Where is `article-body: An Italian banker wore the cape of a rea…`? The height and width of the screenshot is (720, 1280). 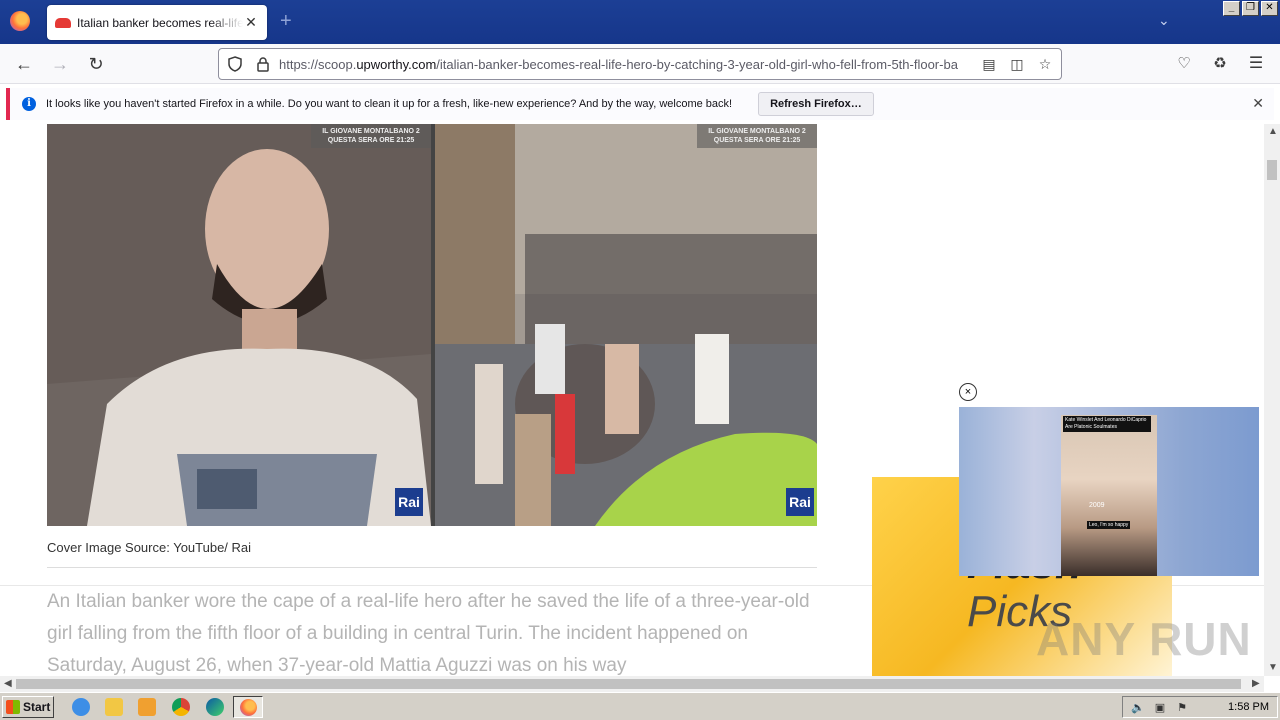
article-body: An Italian banker wore the cape of a rea… is located at coordinates (428, 633).